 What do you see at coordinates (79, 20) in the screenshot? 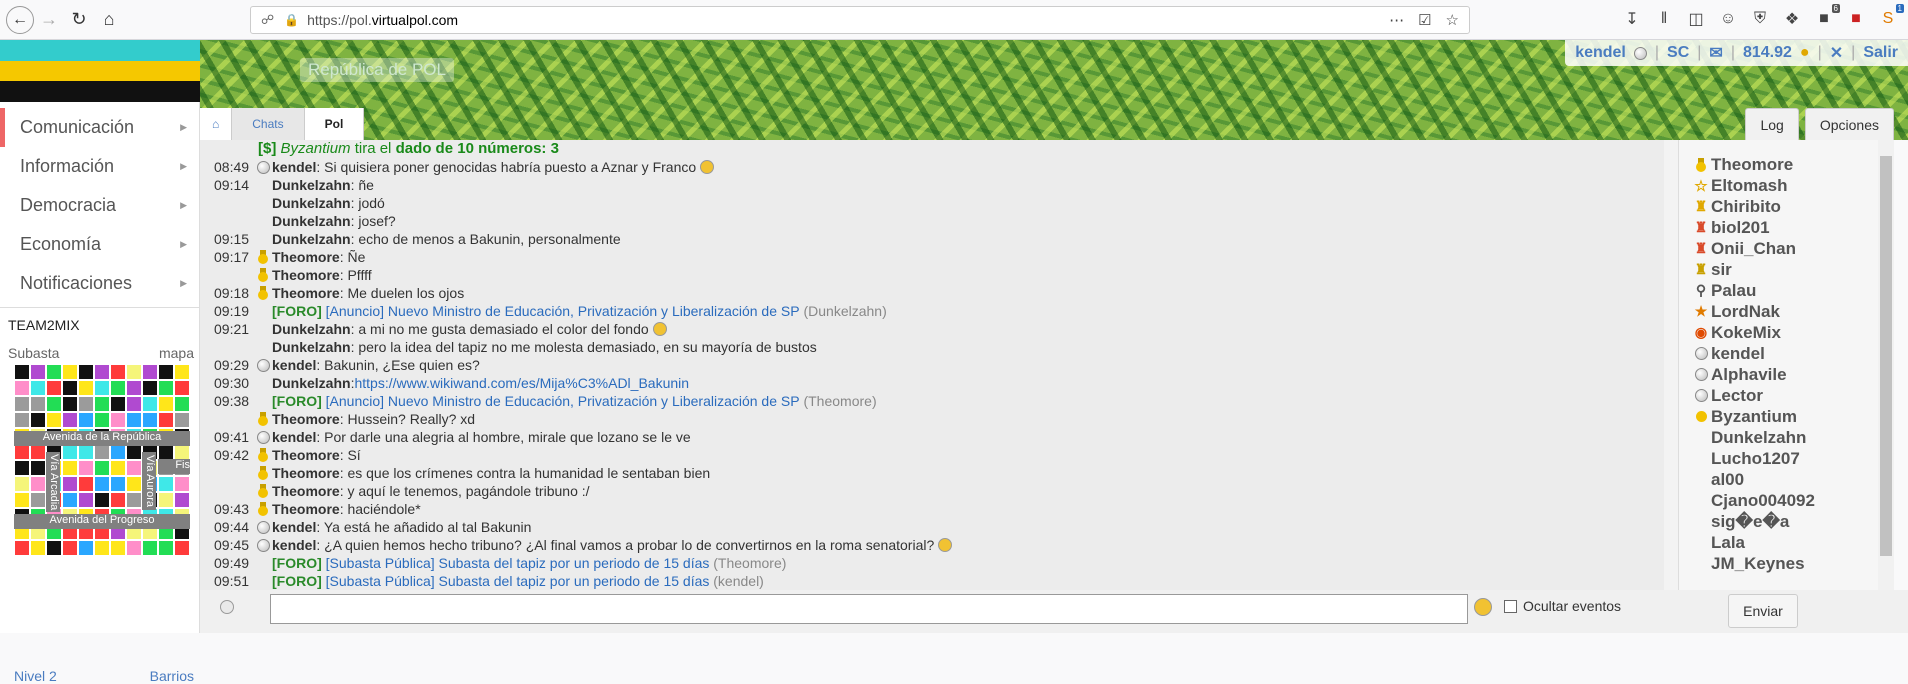
I see `reload-icon: ↻` at bounding box center [79, 20].